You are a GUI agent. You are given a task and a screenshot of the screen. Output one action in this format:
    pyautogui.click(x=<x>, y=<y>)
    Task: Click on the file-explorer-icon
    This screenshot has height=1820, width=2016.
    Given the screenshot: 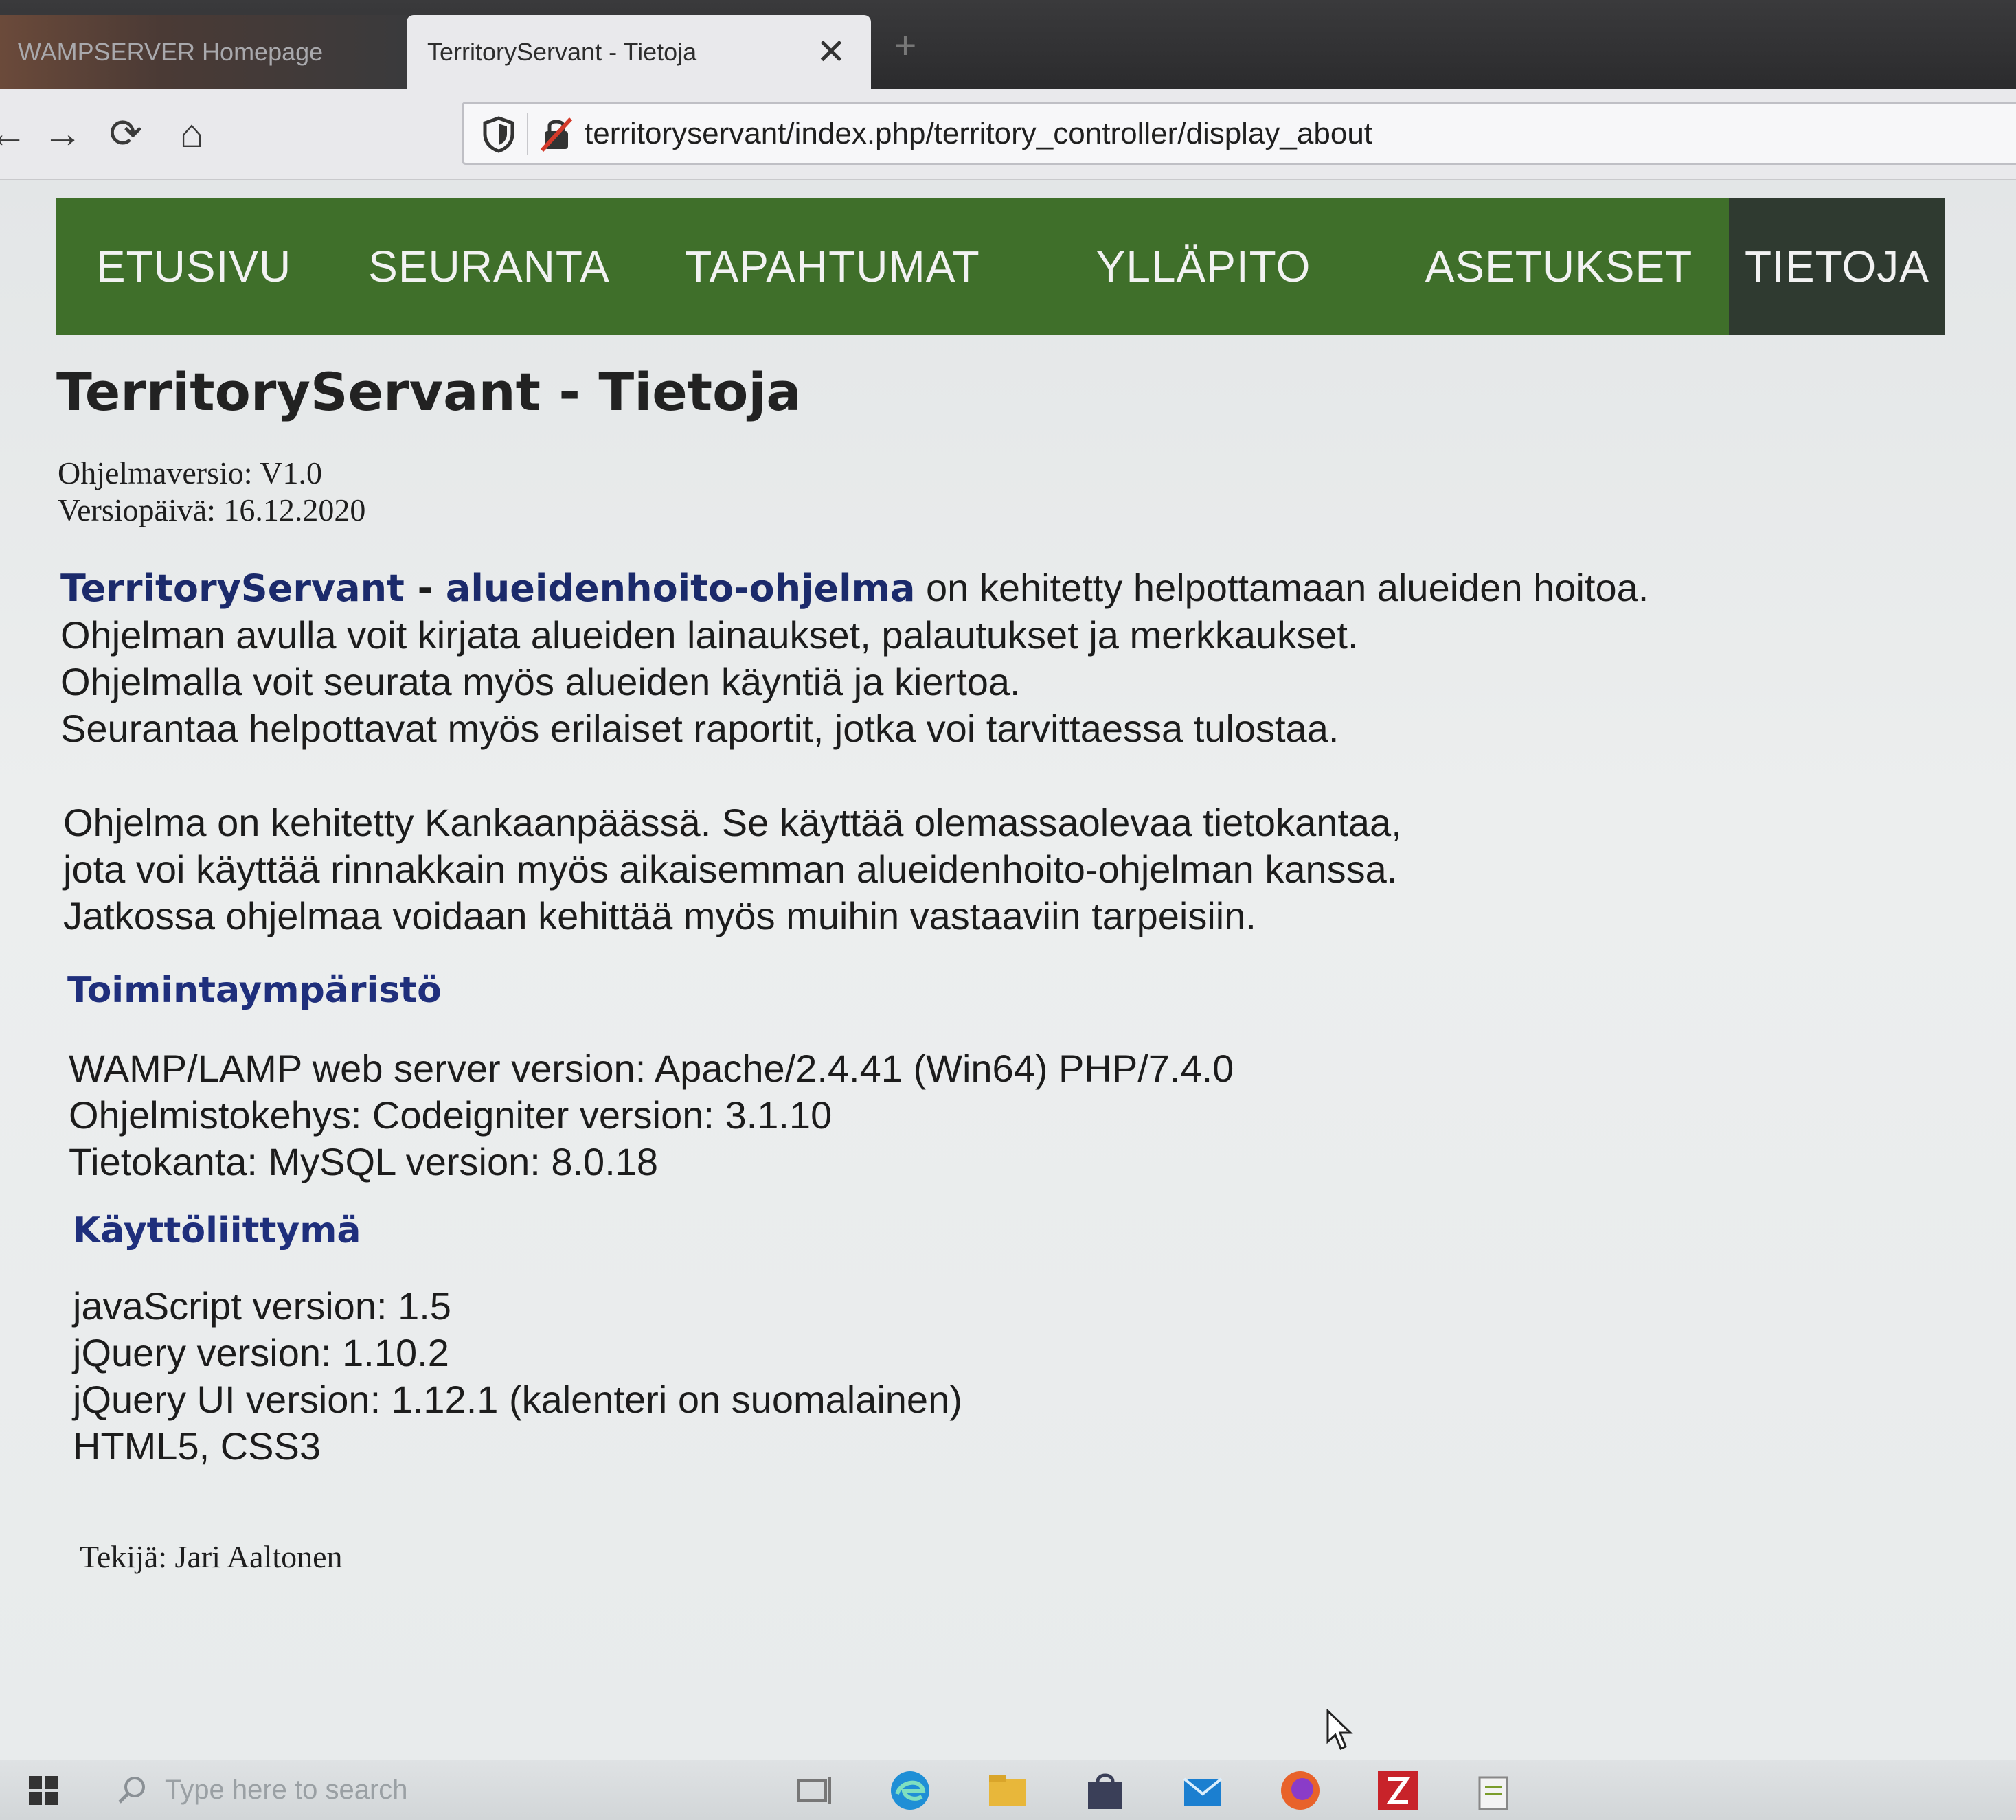 What is the action you would take?
    pyautogui.click(x=1008, y=1790)
    